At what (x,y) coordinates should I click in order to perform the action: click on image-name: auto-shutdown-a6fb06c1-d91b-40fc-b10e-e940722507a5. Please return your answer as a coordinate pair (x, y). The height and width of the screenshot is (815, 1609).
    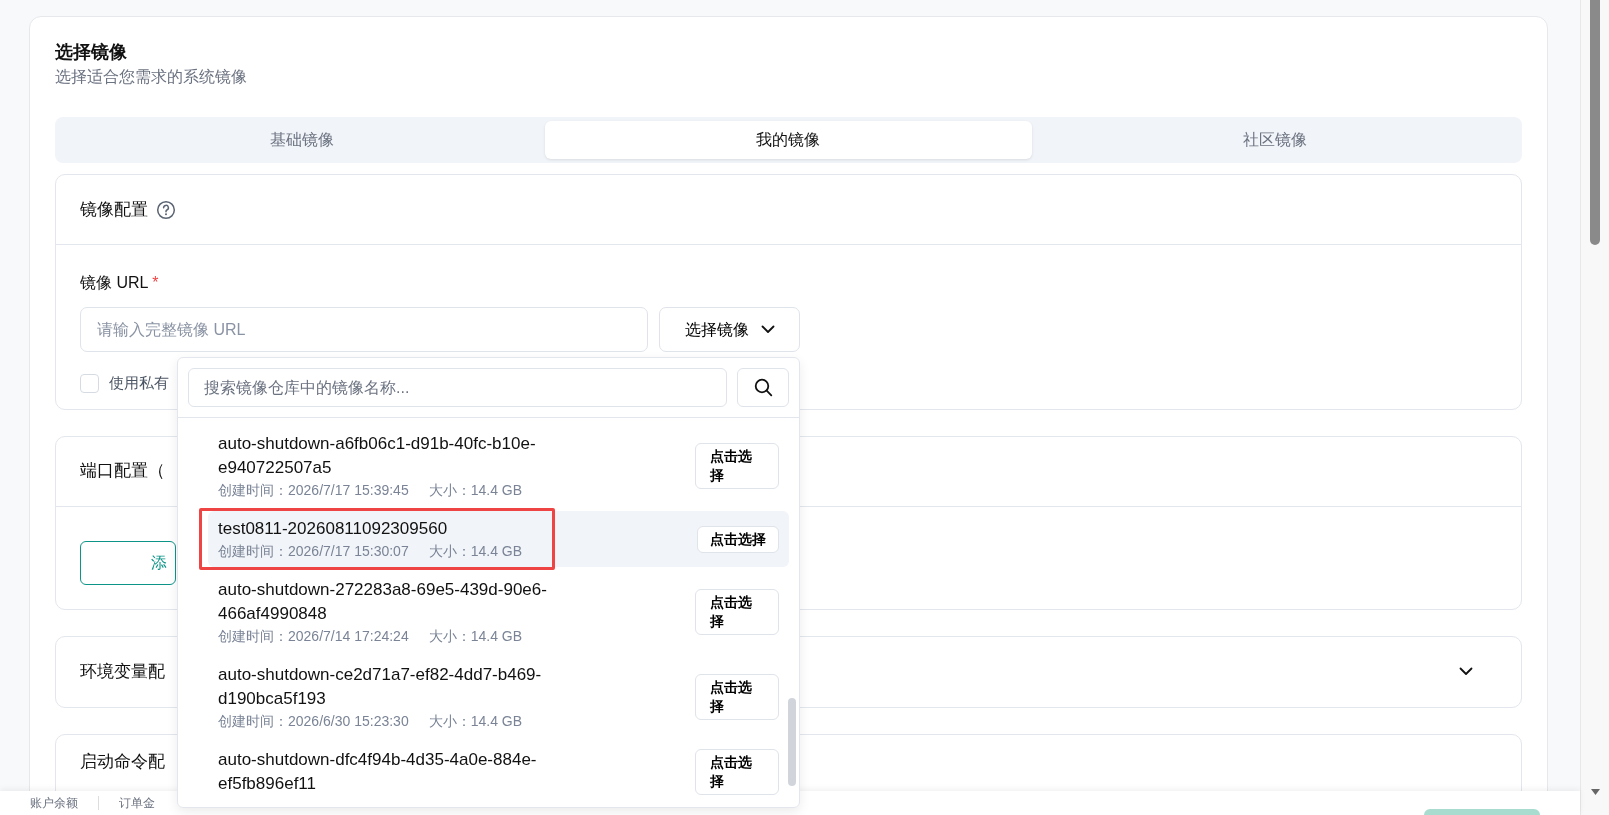
    Looking at the image, I should click on (377, 456).